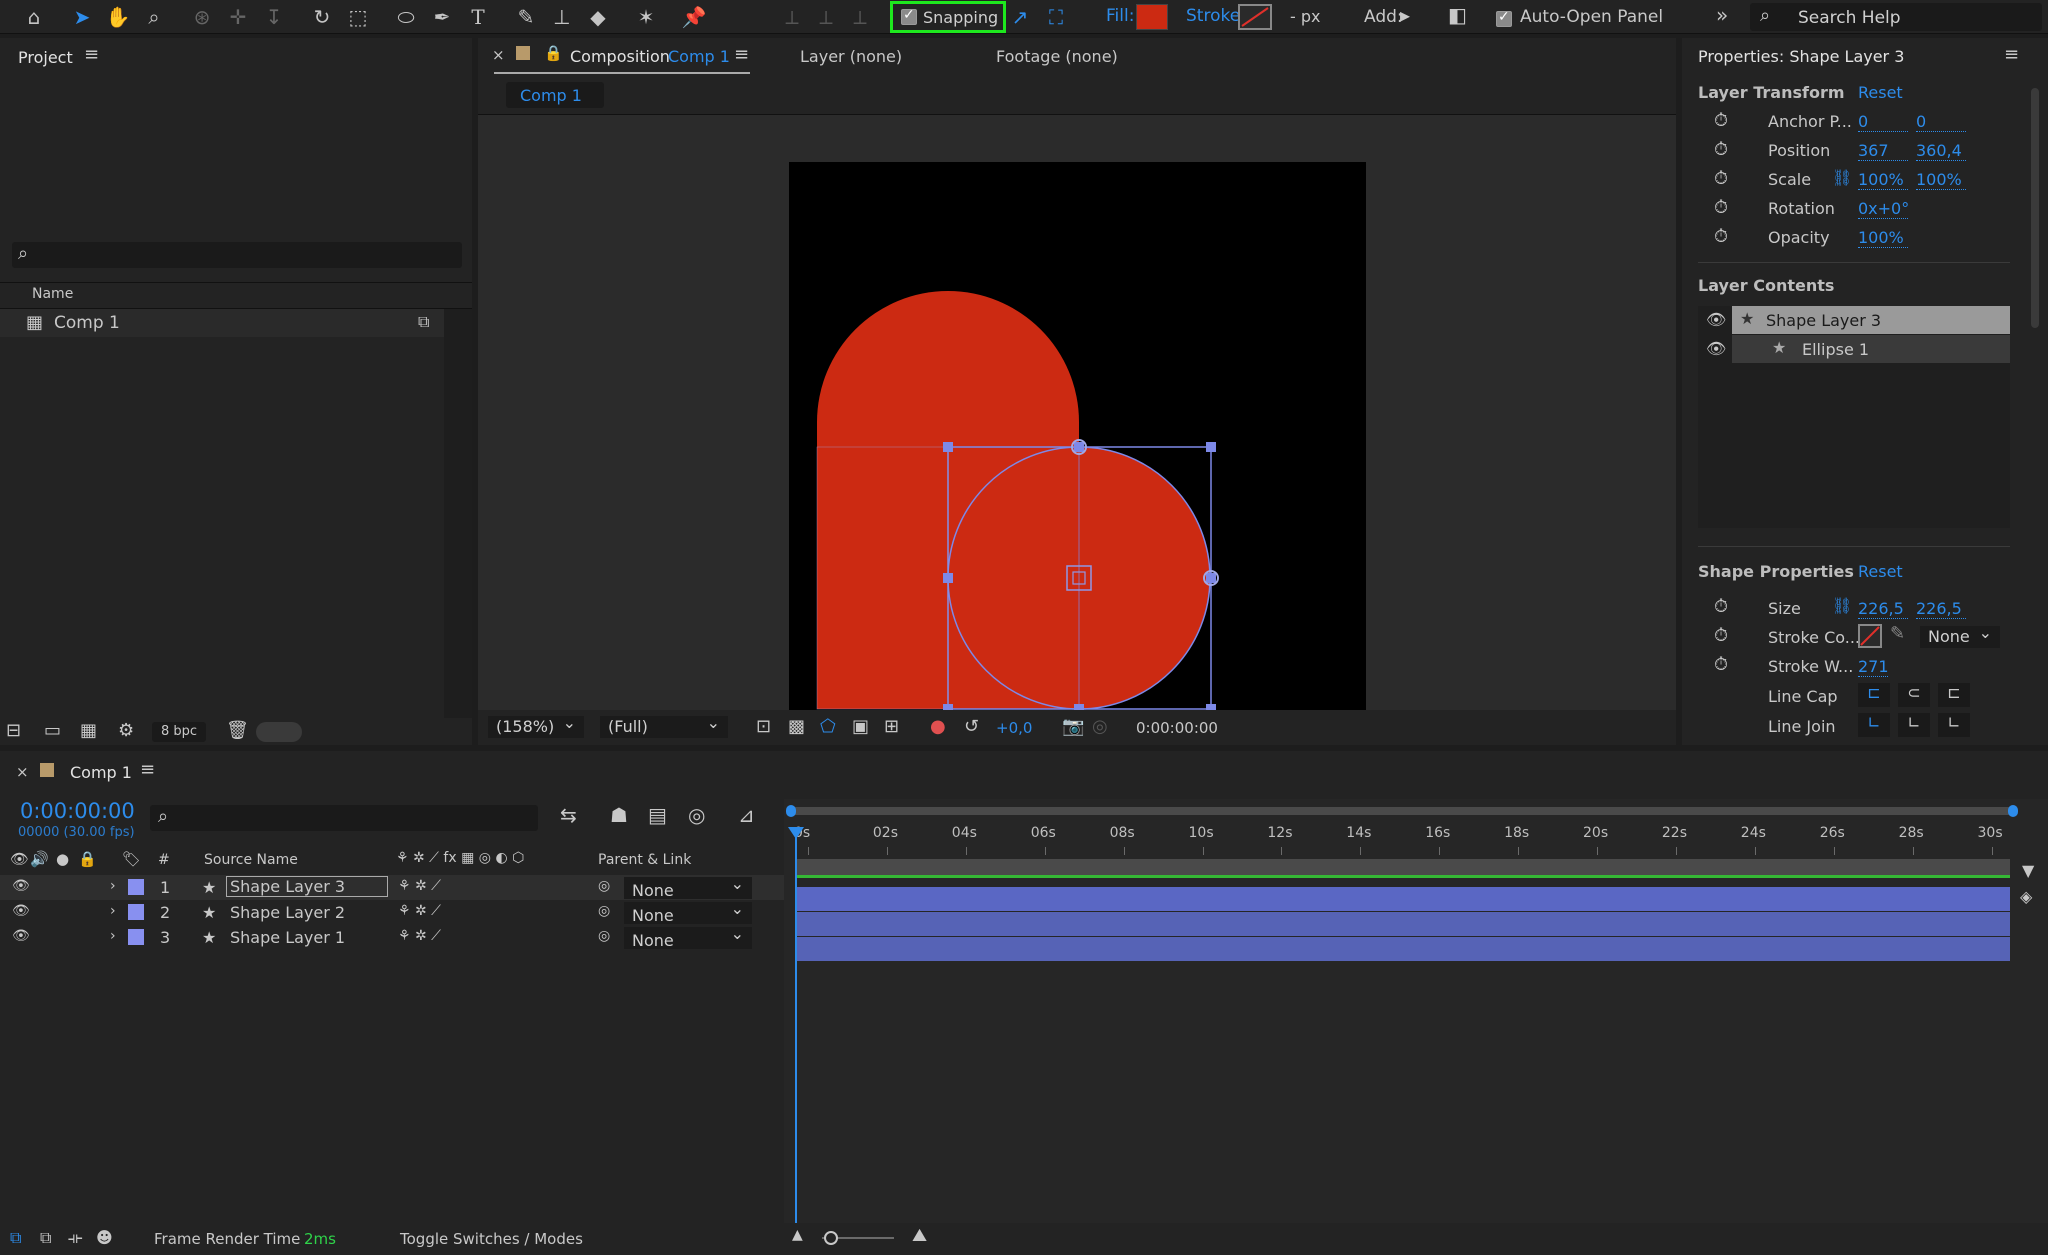 The height and width of the screenshot is (1255, 2048). Describe the element at coordinates (2026, 896) in the screenshot. I see `zoom-to-playhead-icon: ◈` at that location.